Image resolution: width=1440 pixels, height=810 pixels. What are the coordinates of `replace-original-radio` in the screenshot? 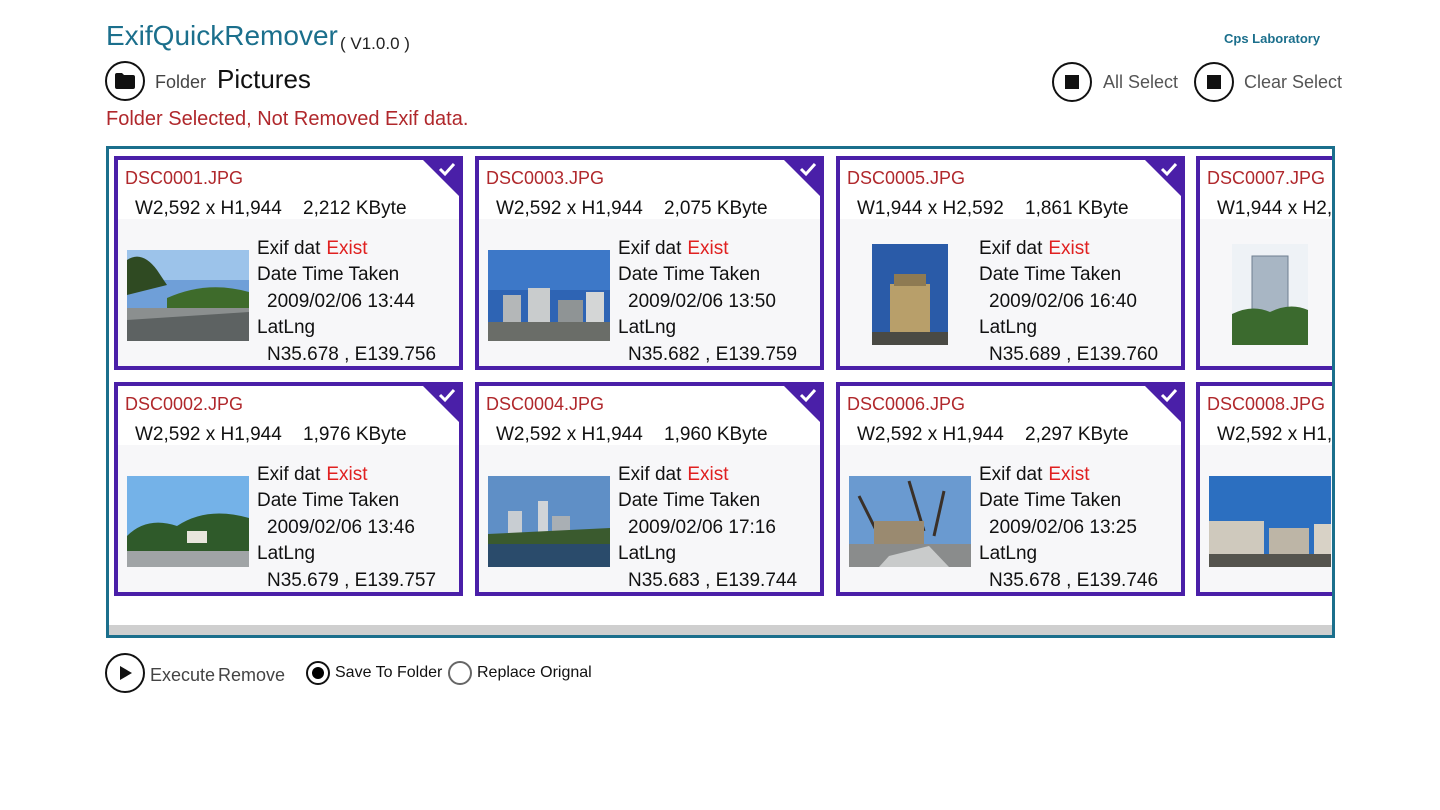 It's located at (460, 673).